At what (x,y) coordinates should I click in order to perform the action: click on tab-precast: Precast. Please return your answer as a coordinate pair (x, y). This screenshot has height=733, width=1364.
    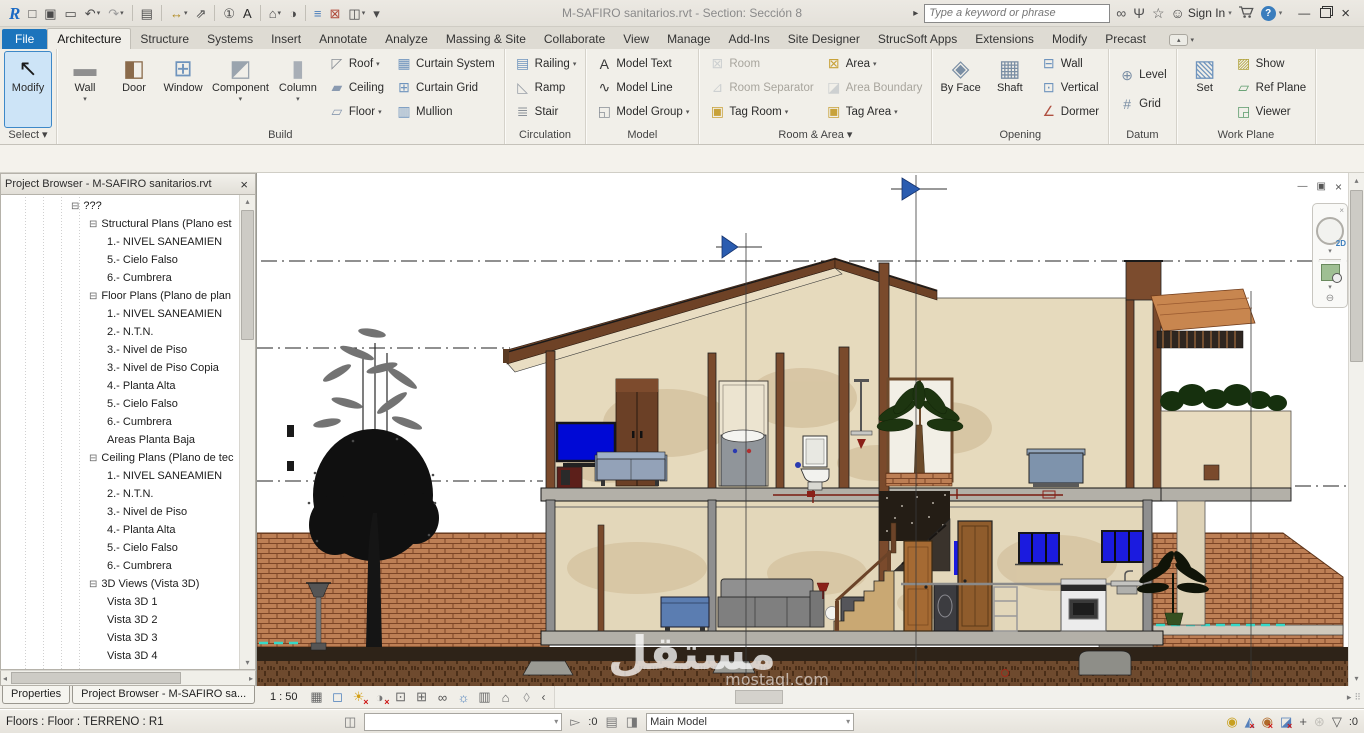
    Looking at the image, I should click on (1125, 39).